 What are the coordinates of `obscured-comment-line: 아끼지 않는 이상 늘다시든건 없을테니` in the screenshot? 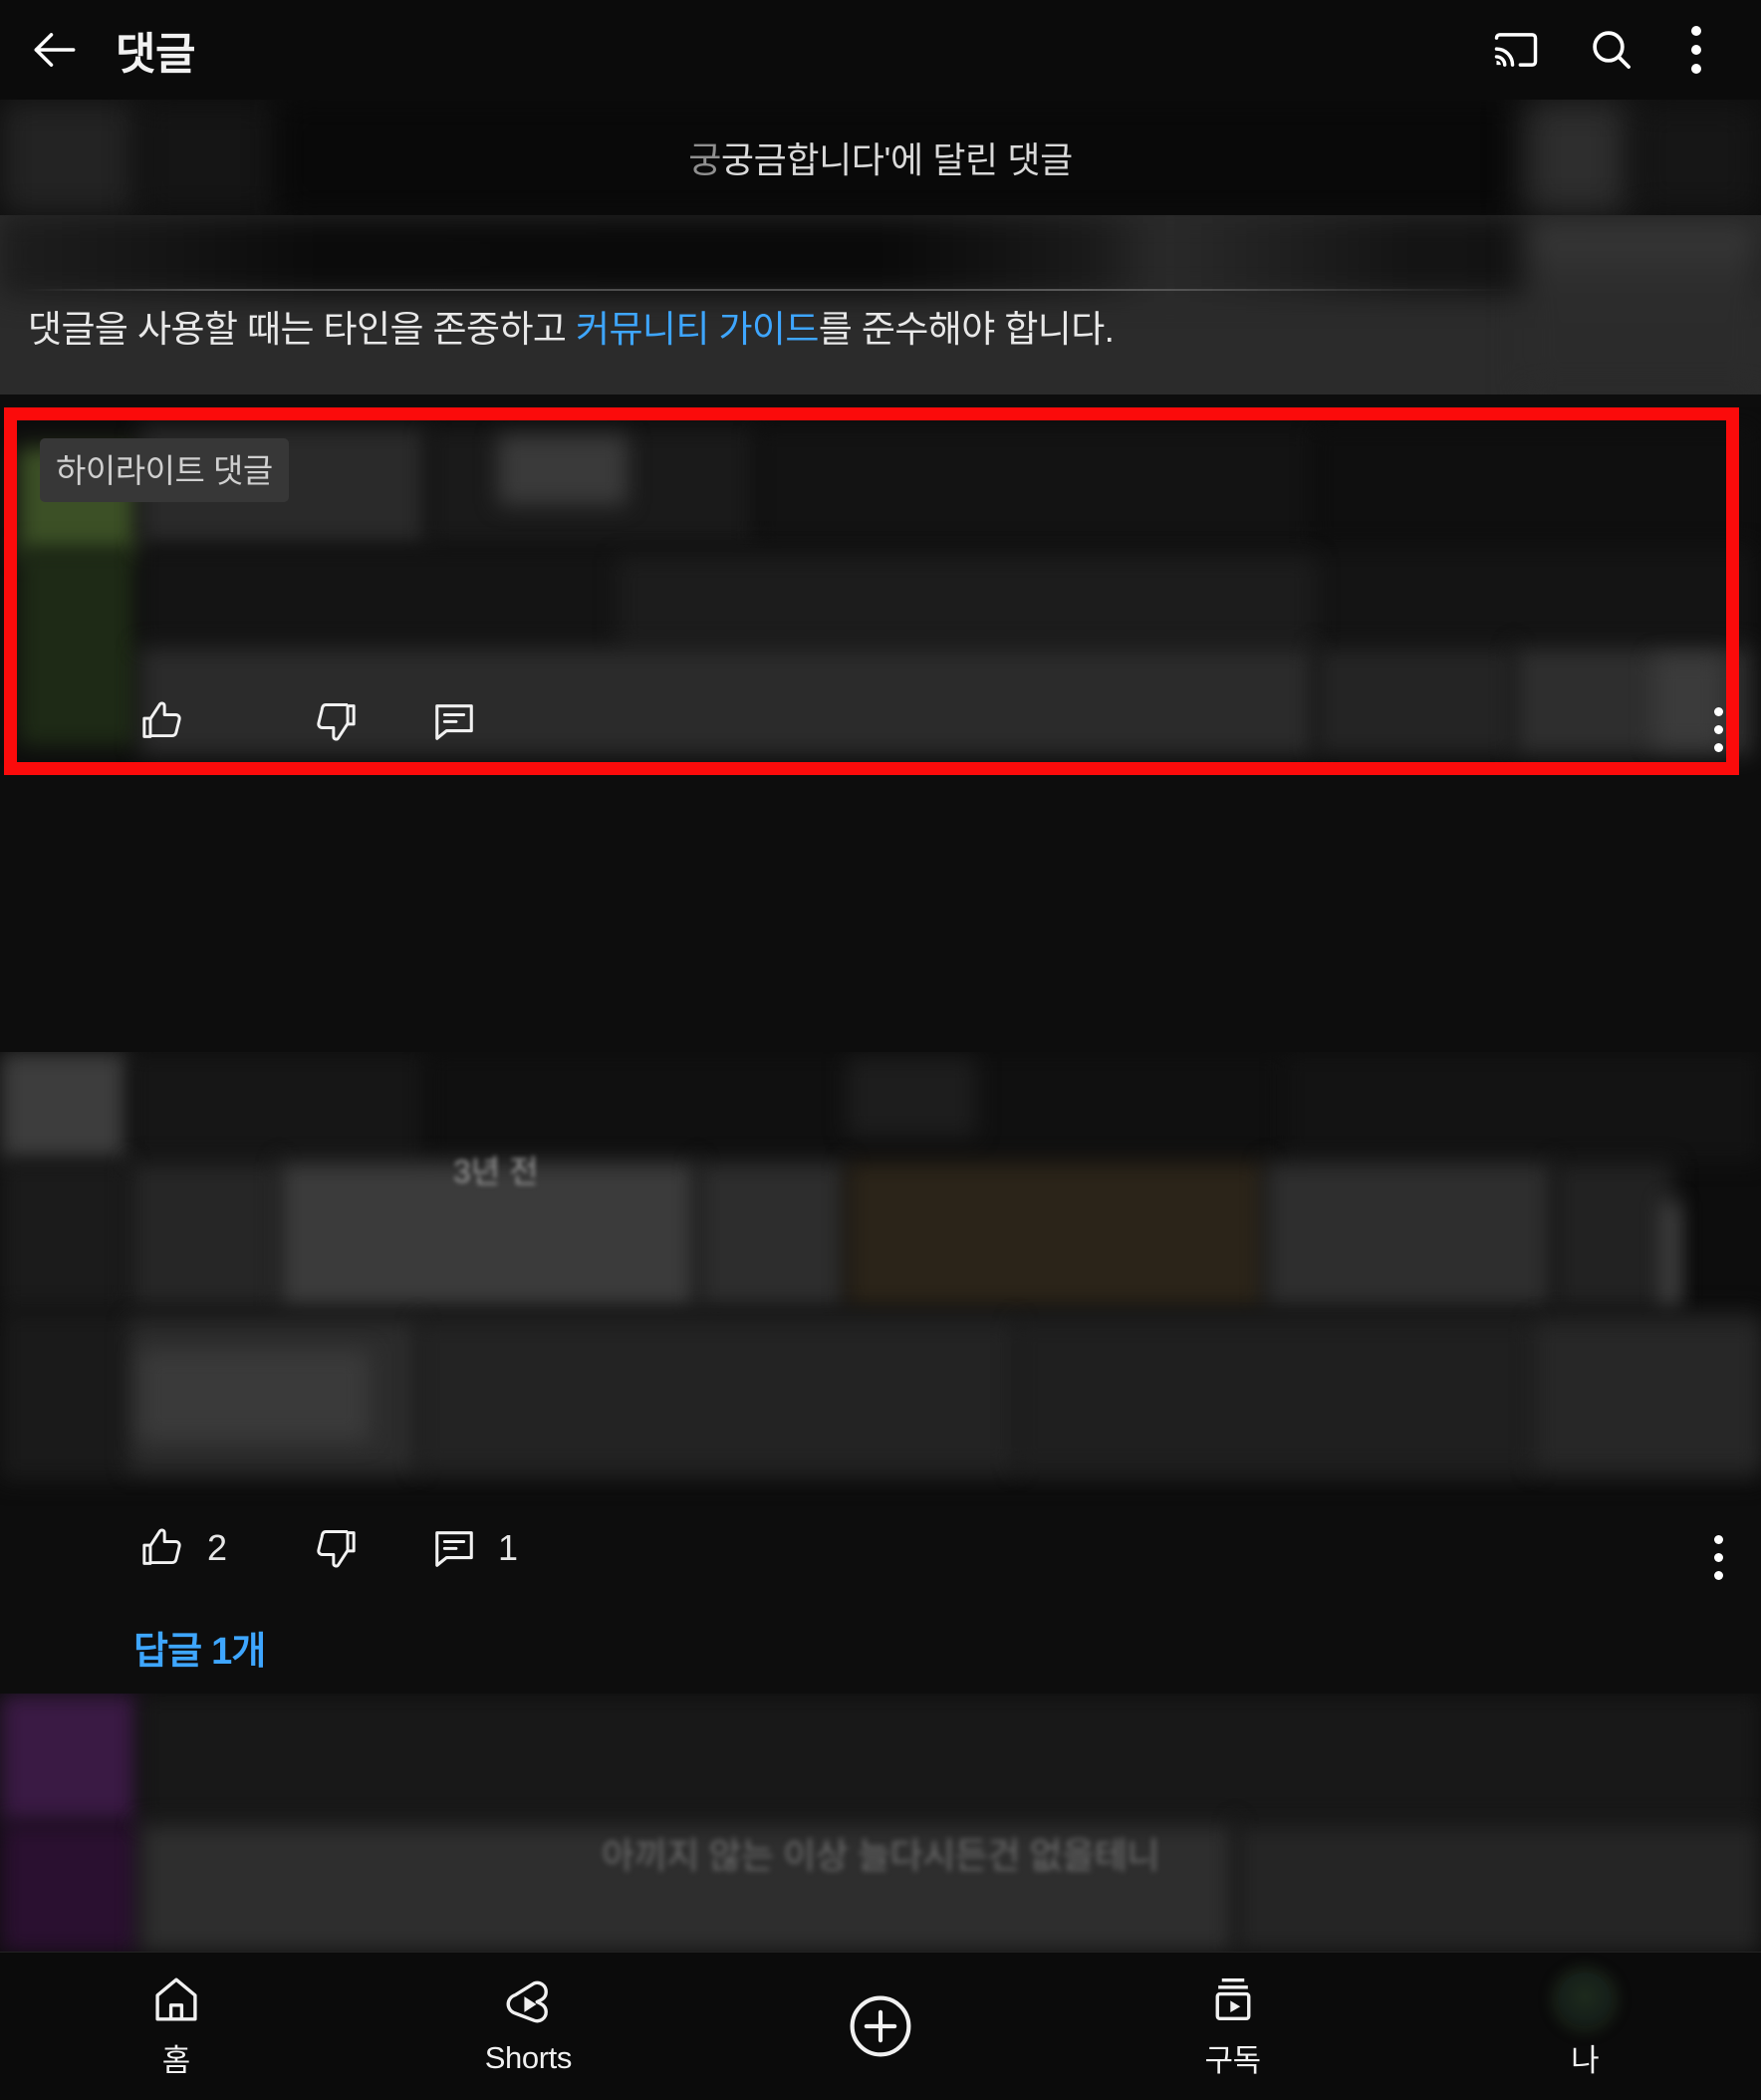 It's located at (880, 1855).